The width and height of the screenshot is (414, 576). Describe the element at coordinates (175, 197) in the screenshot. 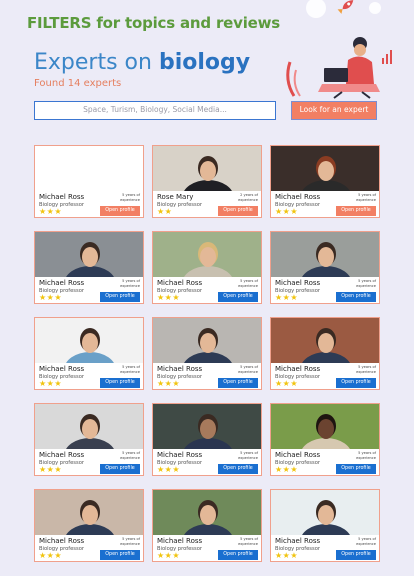

I see `expert-name: Rose Mary` at that location.